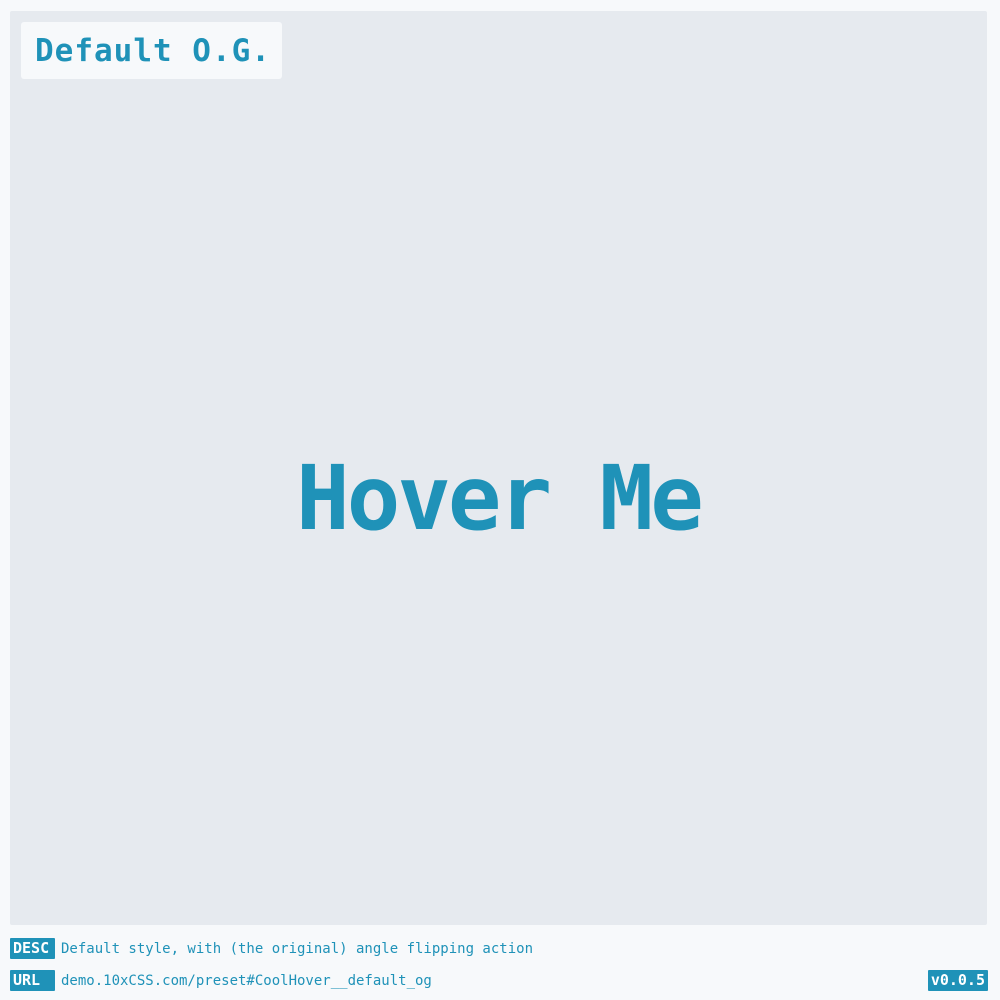 The width and height of the screenshot is (1000, 1000). What do you see at coordinates (957, 980) in the screenshot?
I see `version-badge: v0.0.5` at bounding box center [957, 980].